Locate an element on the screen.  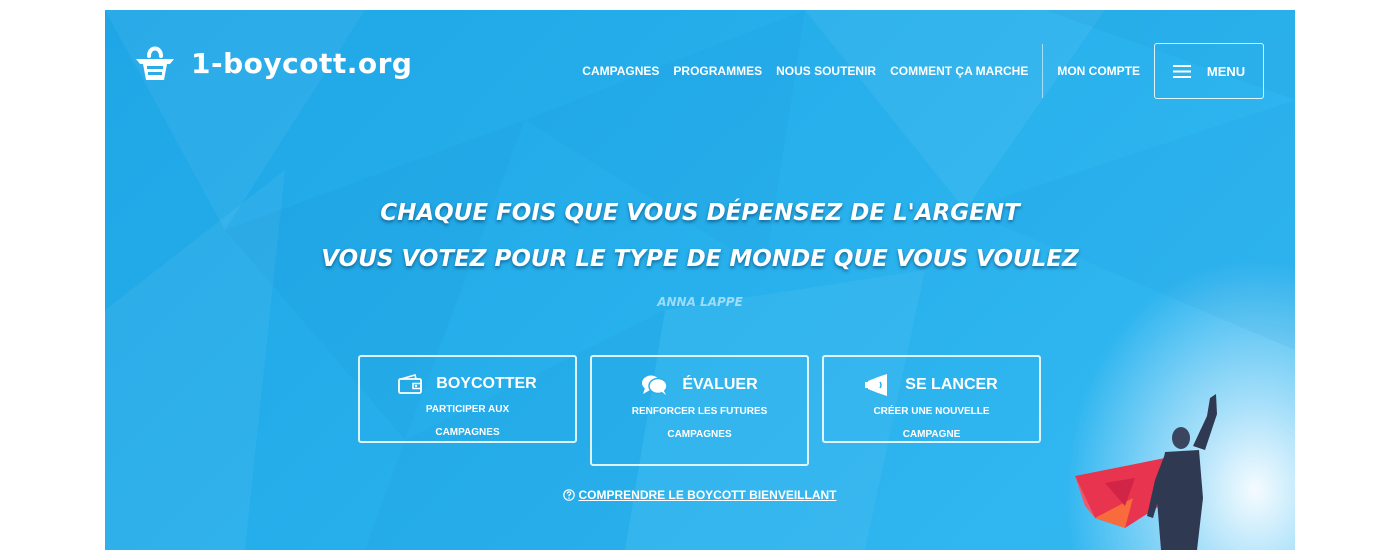
menu-button: MENU is located at coordinates (1209, 71).